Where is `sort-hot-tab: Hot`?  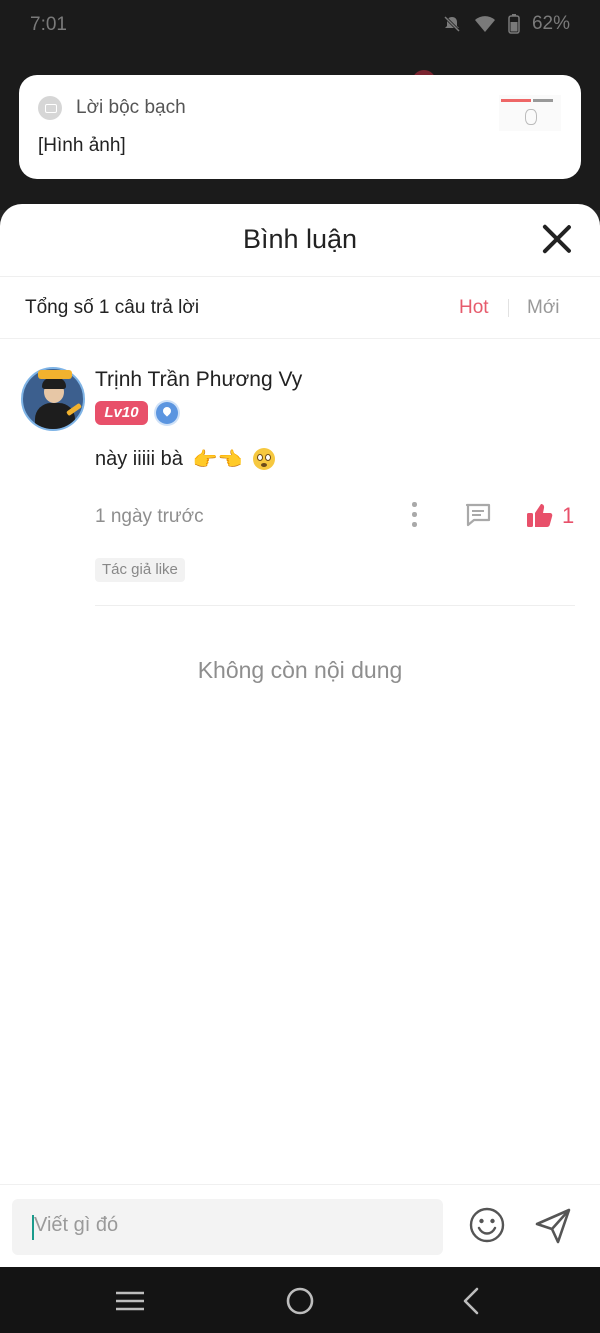 sort-hot-tab: Hot is located at coordinates (474, 308).